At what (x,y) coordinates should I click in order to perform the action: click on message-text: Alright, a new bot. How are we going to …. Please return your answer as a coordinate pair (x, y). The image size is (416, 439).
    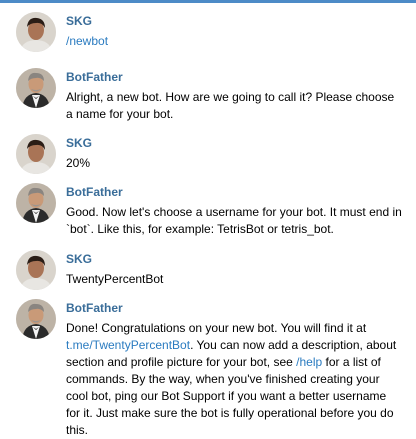
    Looking at the image, I should click on (230, 105).